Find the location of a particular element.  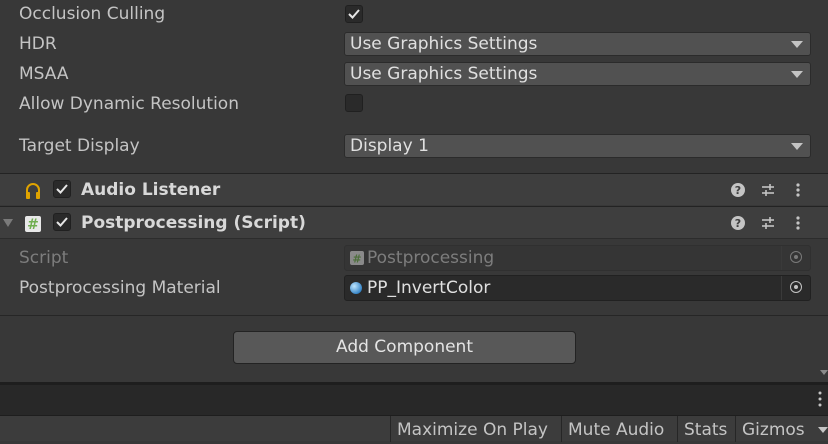

audio-listener-enabled-checkbox is located at coordinates (62, 189).